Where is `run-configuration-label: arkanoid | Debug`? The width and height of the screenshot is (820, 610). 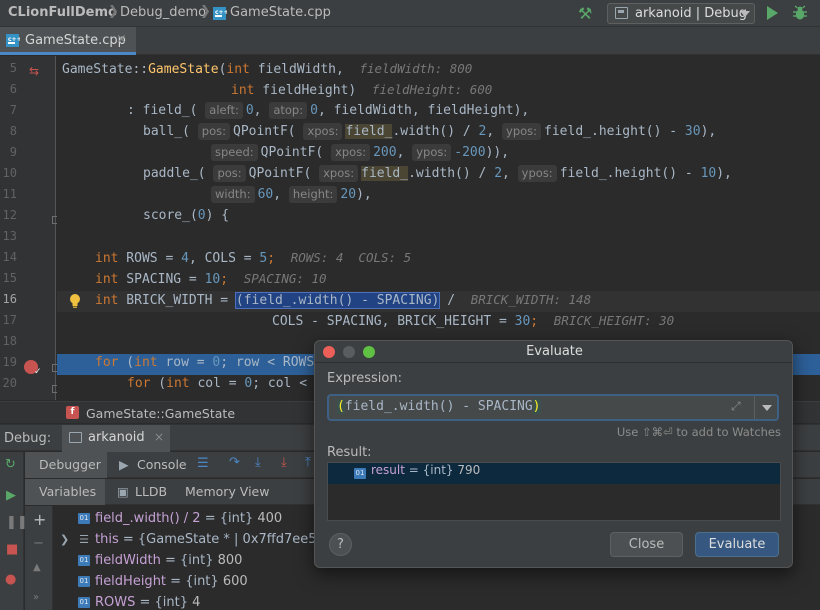 run-configuration-label: arkanoid | Debug is located at coordinates (691, 13).